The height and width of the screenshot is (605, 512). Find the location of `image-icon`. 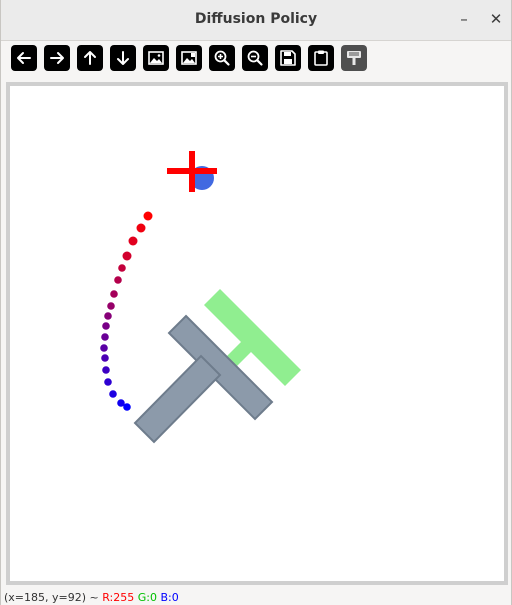

image-icon is located at coordinates (156, 58).